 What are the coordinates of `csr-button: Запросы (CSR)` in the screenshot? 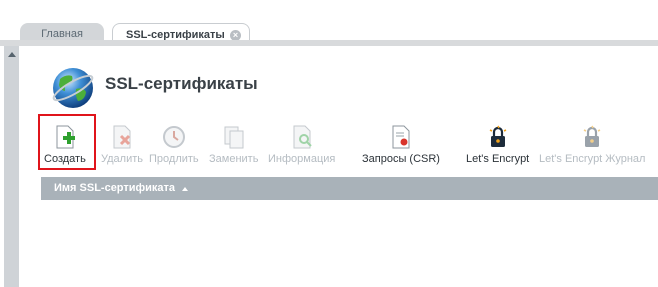 It's located at (401, 144).